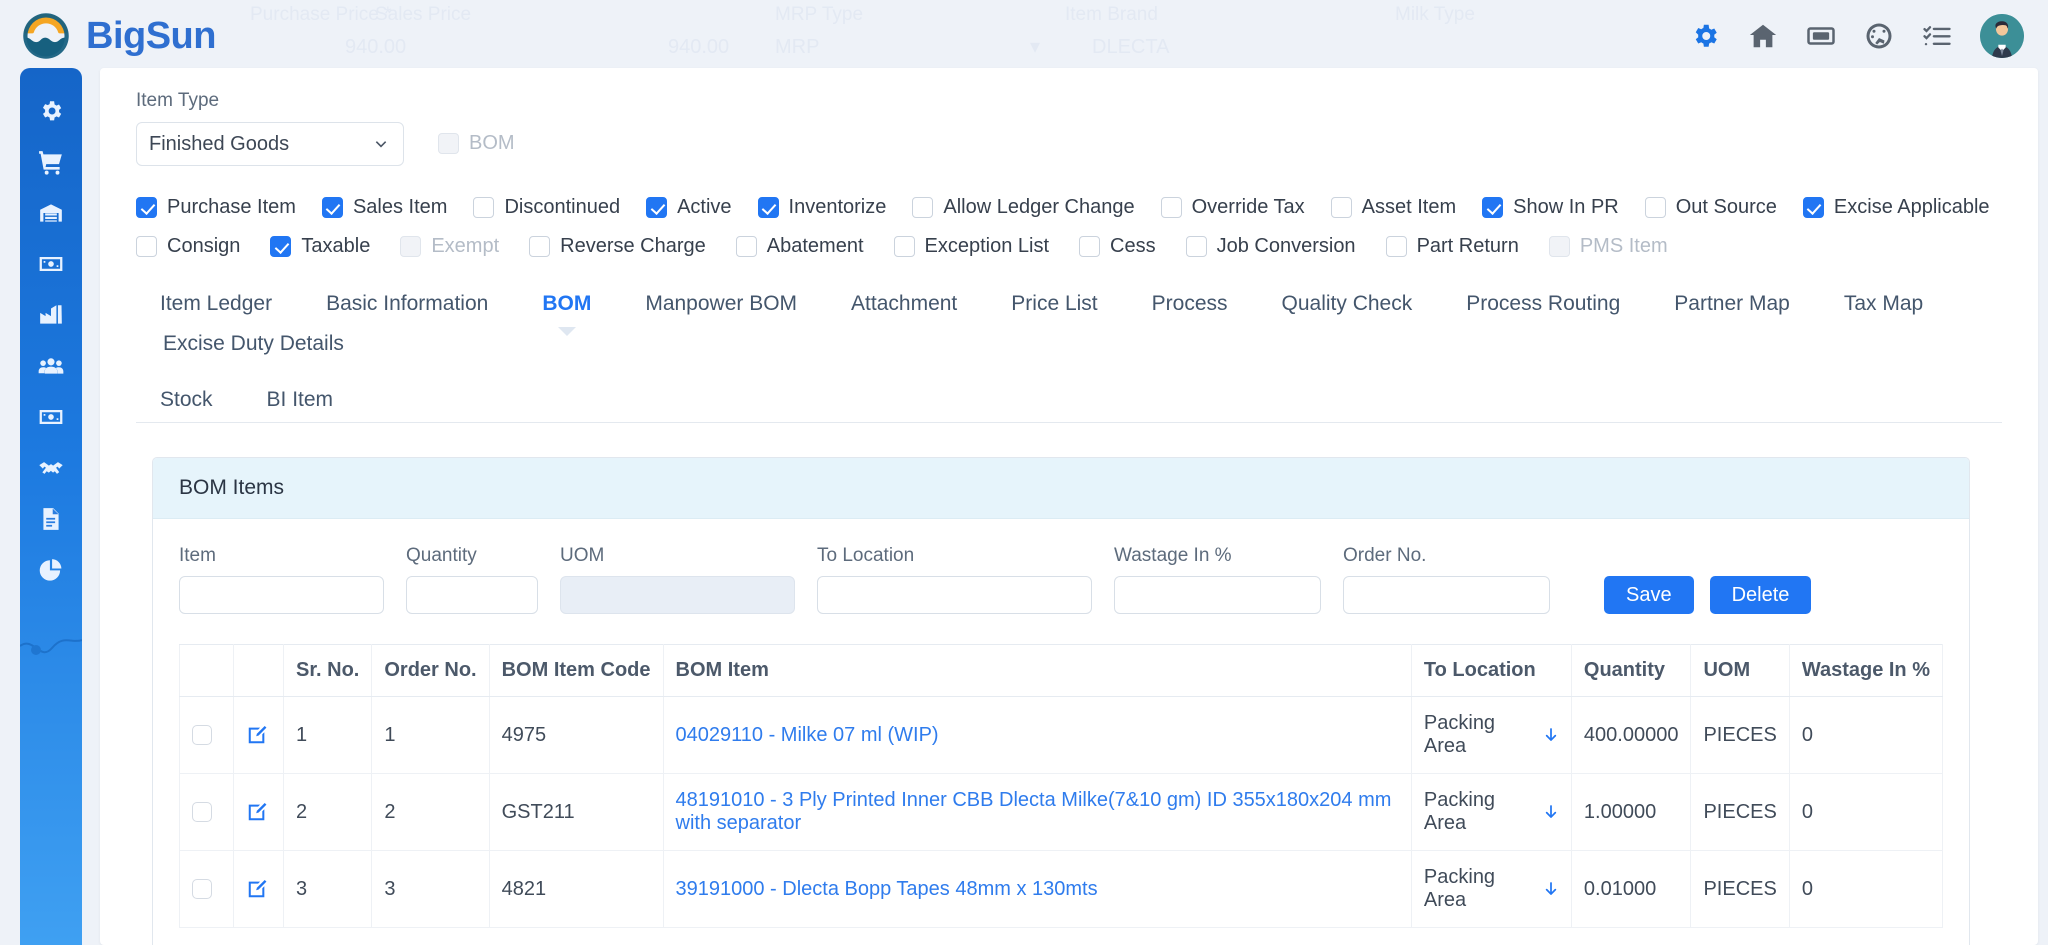 The image size is (2048, 945). Describe the element at coordinates (1393, 207) in the screenshot. I see `flag-checkbox-asset-item: Asset Item` at that location.